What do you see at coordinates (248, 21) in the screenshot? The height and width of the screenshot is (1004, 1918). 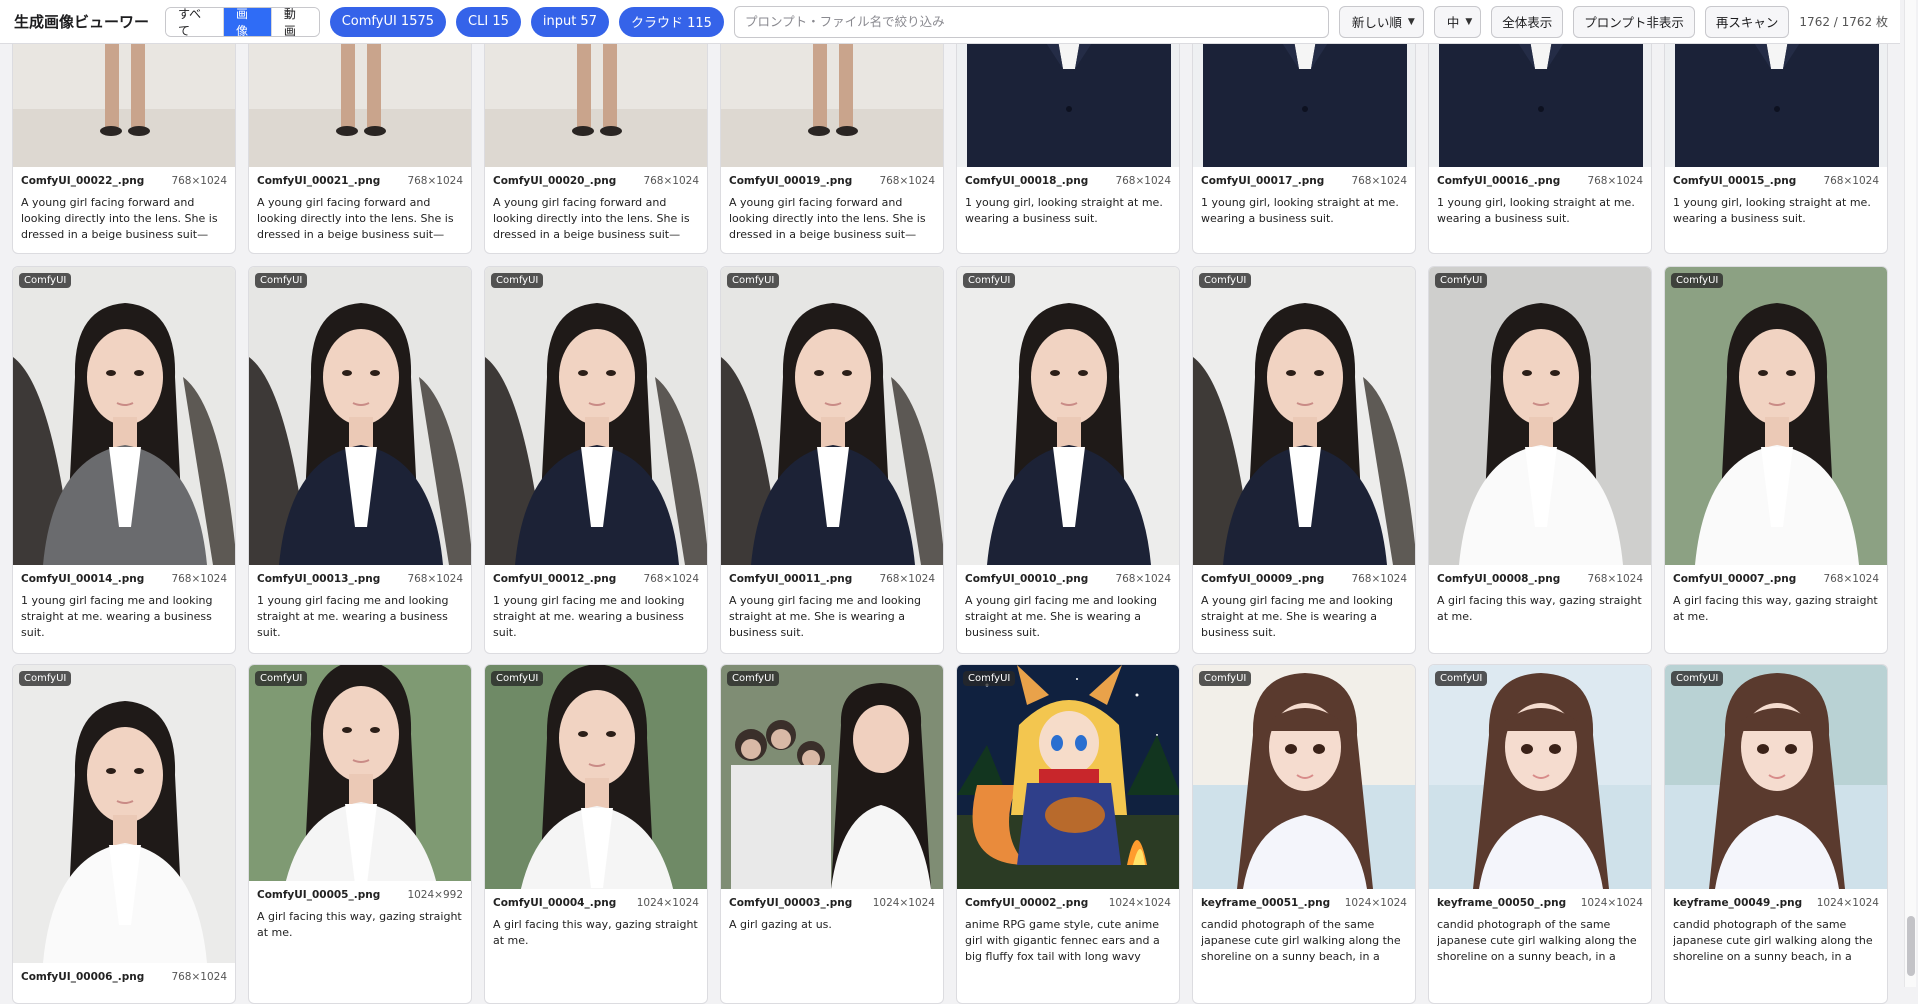 I see `filter-images-button: 画像` at bounding box center [248, 21].